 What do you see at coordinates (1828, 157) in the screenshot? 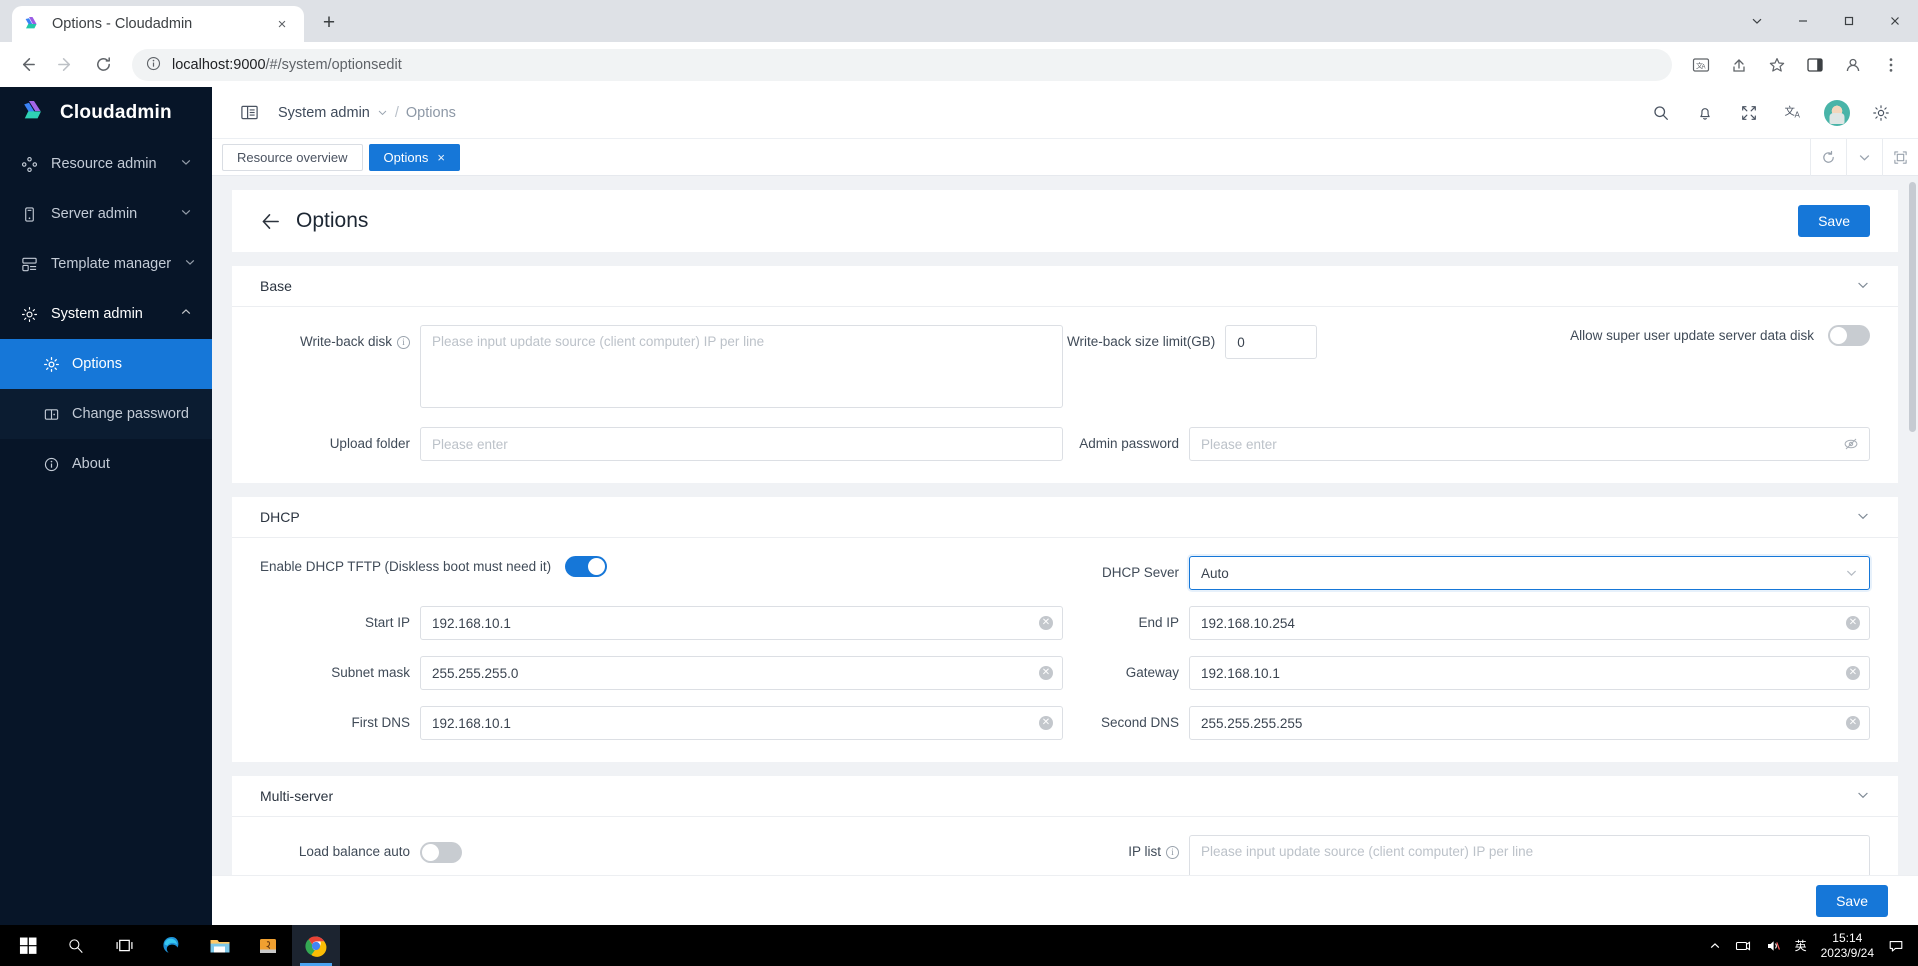
I see `refresh-icon` at bounding box center [1828, 157].